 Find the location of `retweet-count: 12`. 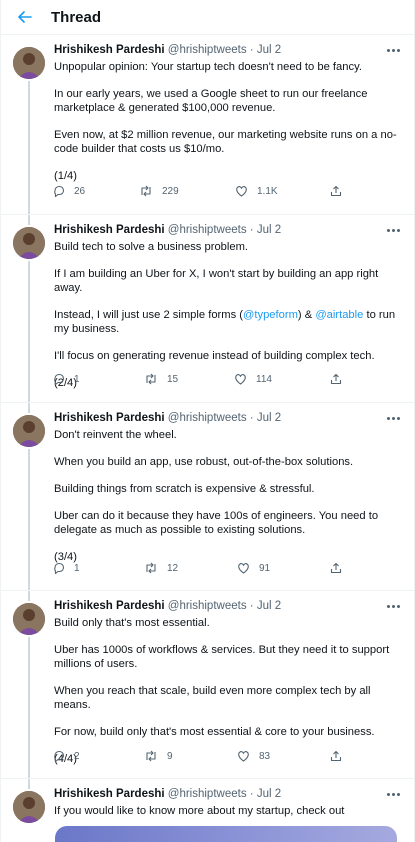

retweet-count: 12 is located at coordinates (173, 568).